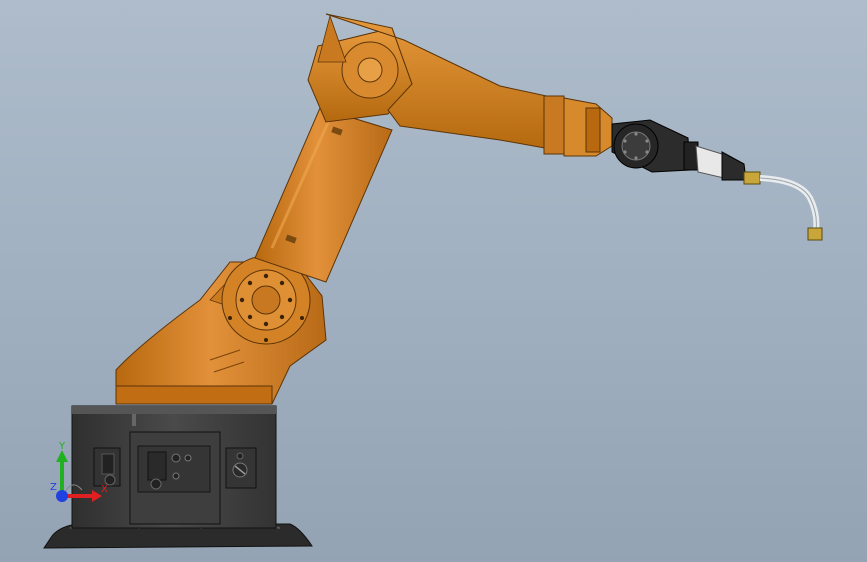 Image resolution: width=867 pixels, height=562 pixels. What do you see at coordinates (62, 446) in the screenshot?
I see `y-axis-label: Y` at bounding box center [62, 446].